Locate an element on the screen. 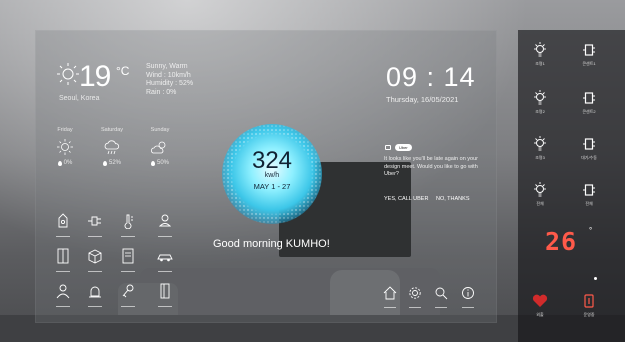 This screenshot has width=625, height=342. message-icon is located at coordinates (388, 147).